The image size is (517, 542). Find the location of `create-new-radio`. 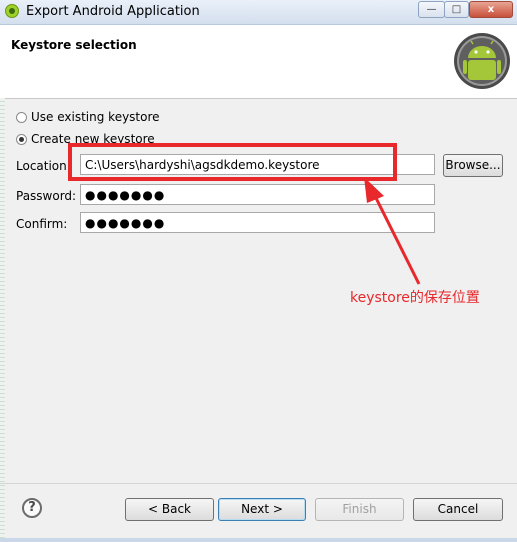

create-new-radio is located at coordinates (21, 139).